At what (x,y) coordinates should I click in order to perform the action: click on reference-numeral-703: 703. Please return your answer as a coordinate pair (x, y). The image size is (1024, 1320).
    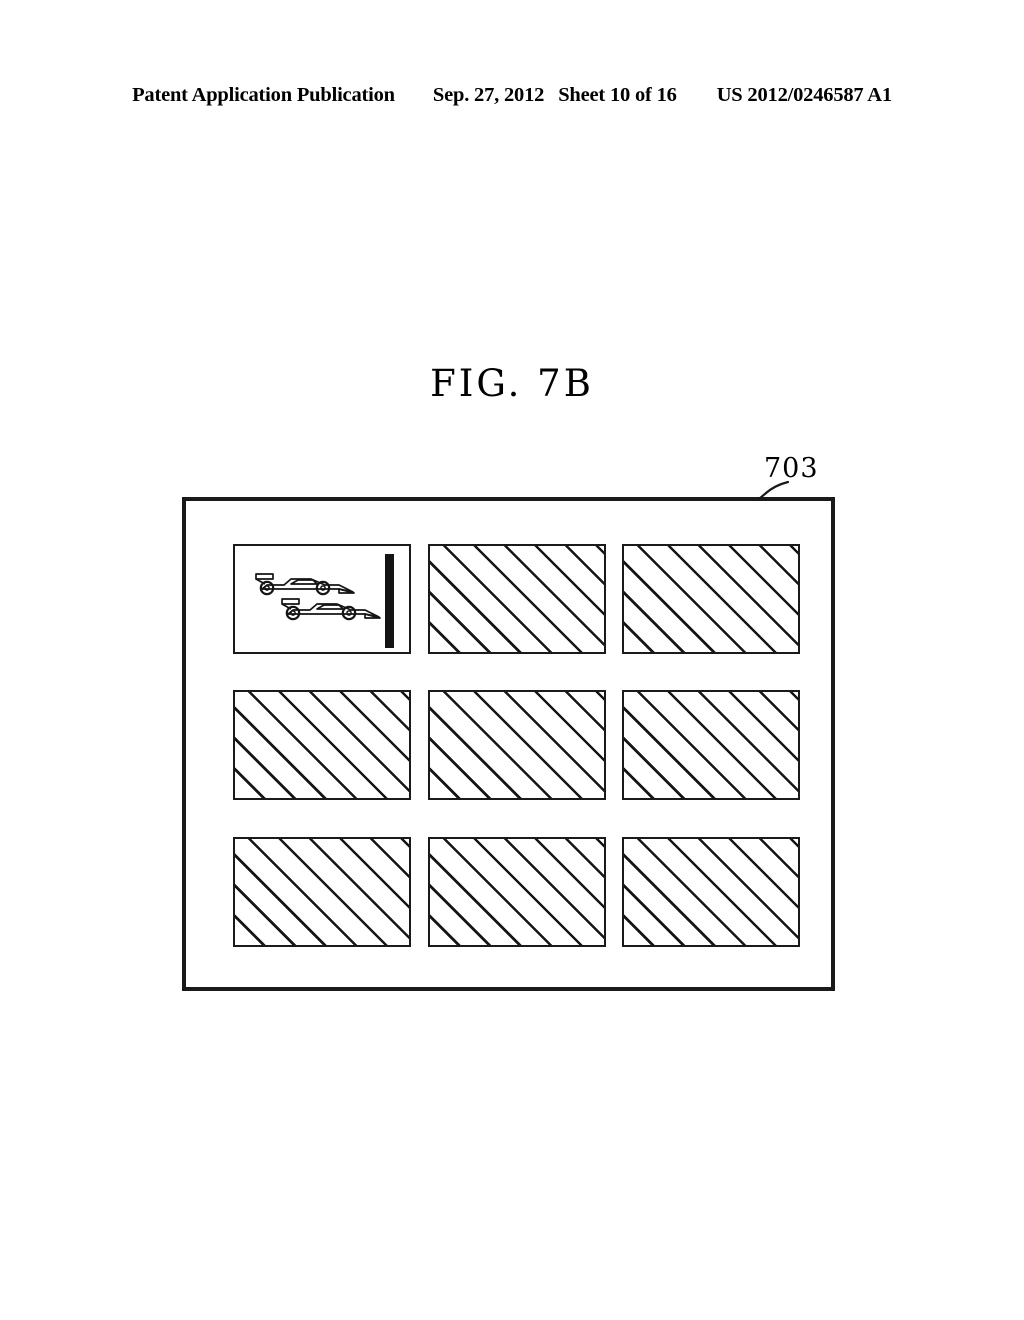
    Looking at the image, I should click on (791, 468).